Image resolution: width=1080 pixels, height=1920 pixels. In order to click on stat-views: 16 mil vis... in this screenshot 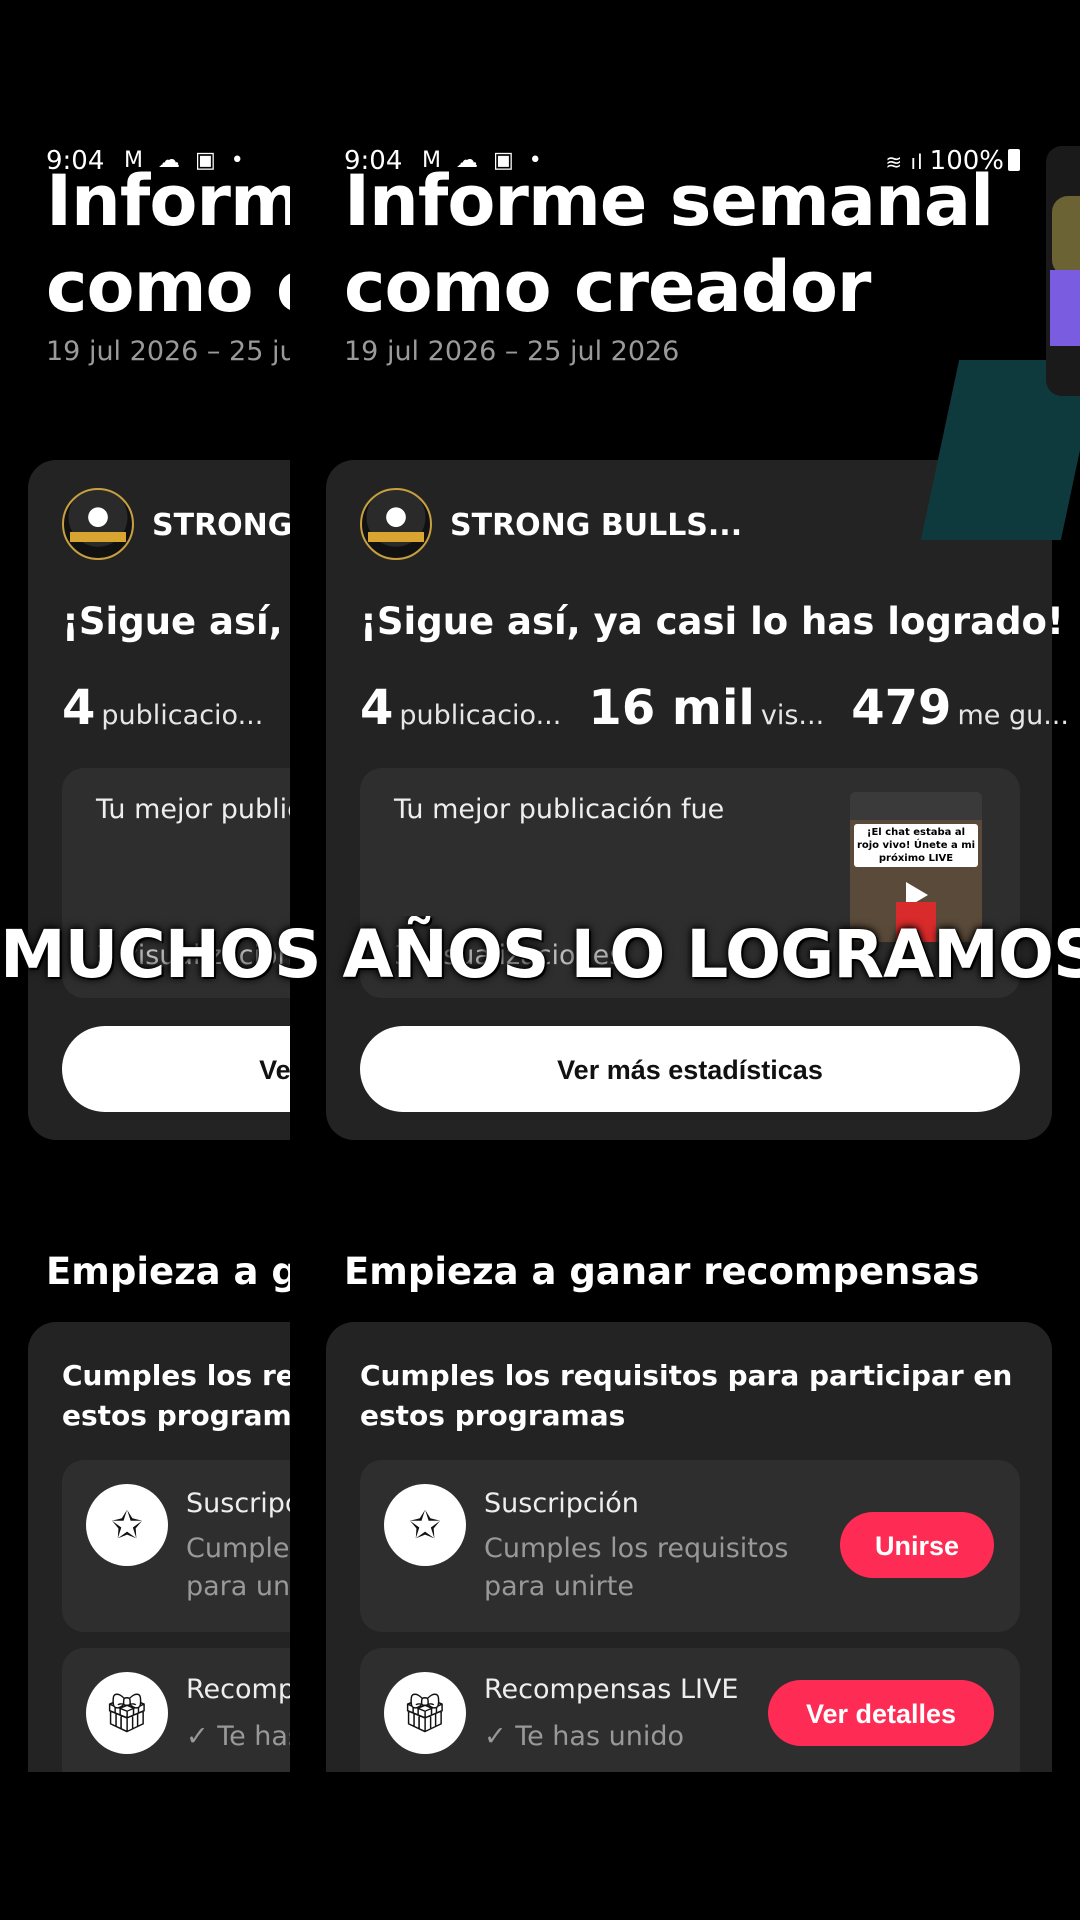, I will do `click(706, 708)`.